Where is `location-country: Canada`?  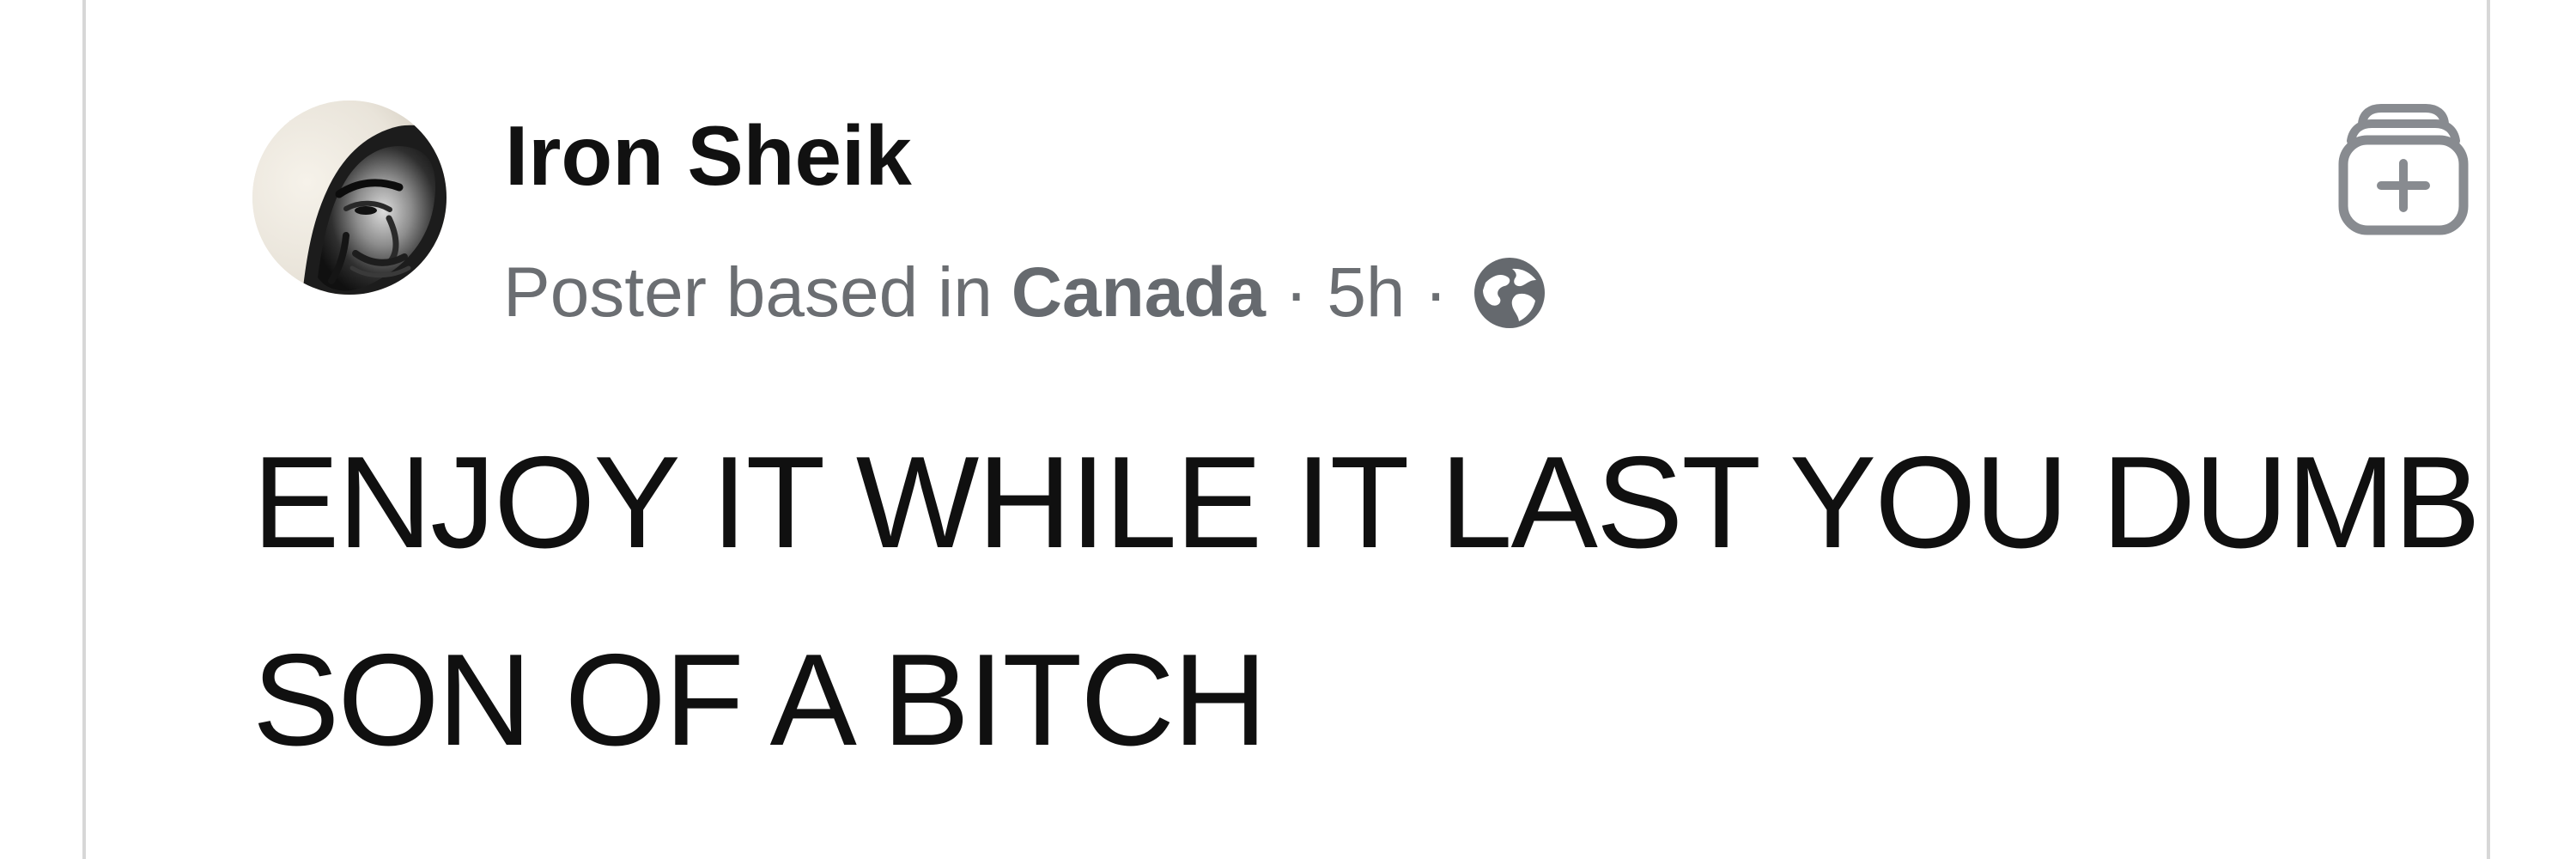
location-country: Canada is located at coordinates (1139, 292).